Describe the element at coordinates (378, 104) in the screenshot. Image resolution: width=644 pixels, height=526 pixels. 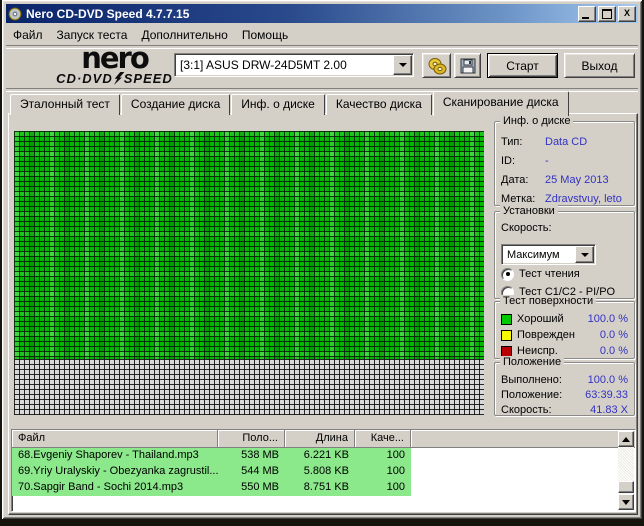
I see `tab-disc-quality: Качество диска` at that location.